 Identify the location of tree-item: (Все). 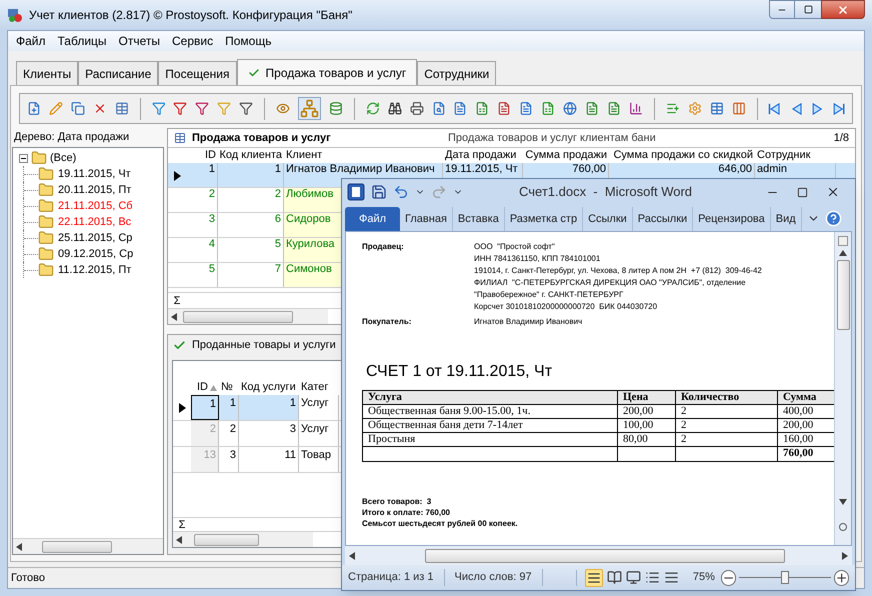
(63, 158).